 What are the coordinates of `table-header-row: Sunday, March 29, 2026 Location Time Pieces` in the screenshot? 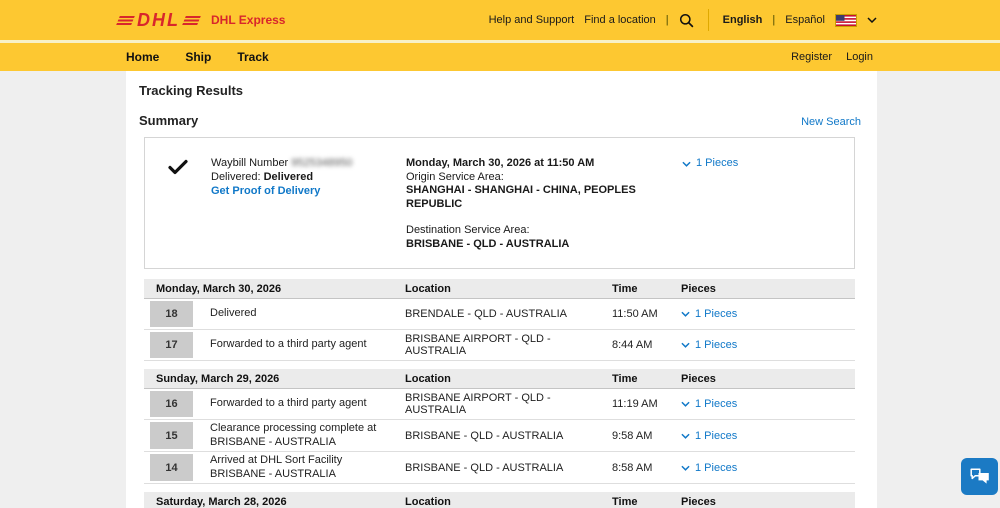 It's located at (499, 379).